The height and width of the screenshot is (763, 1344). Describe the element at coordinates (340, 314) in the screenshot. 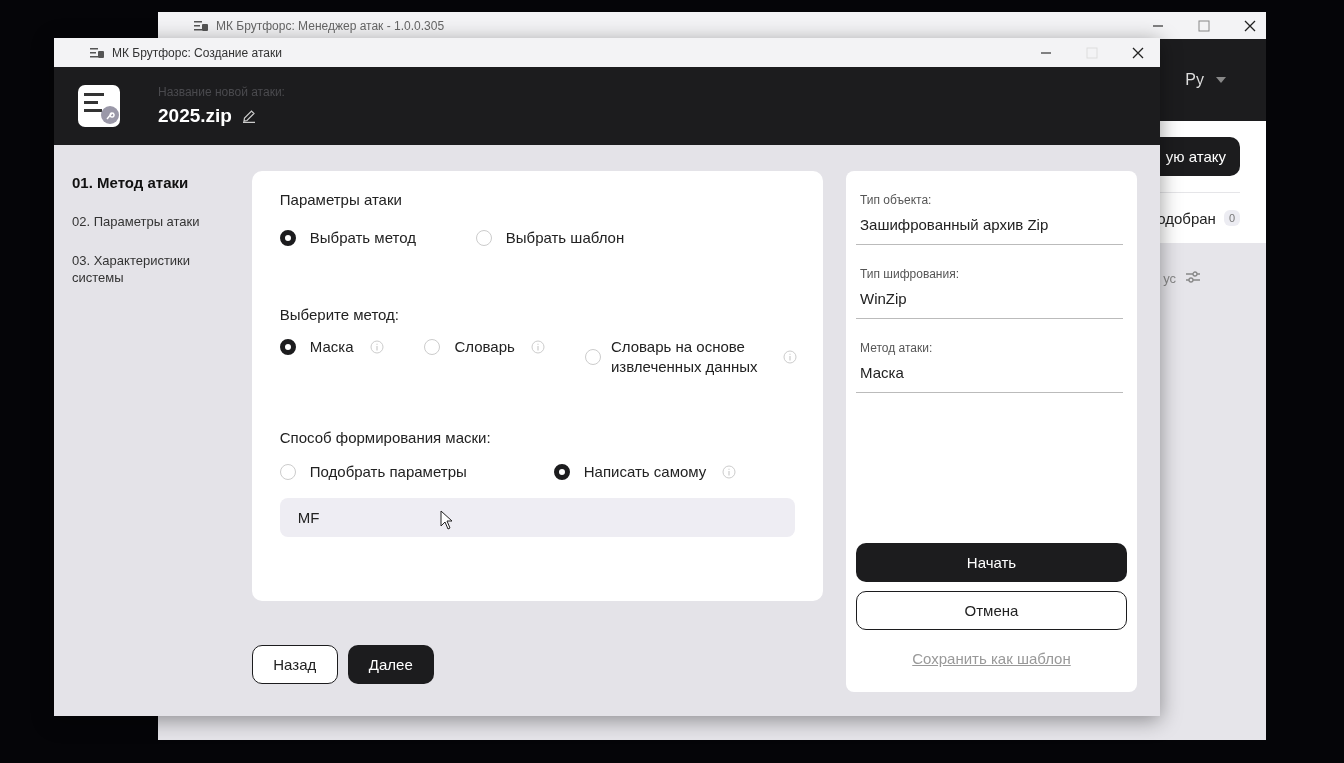

I see `section-title: Выберите метод:` at that location.